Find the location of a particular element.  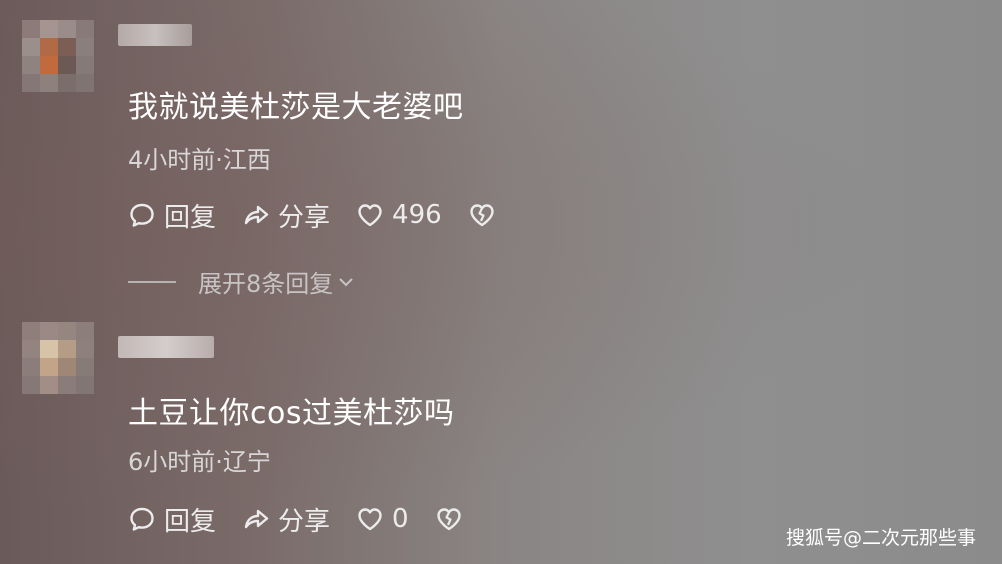

chevron-down-icon is located at coordinates (346, 281).